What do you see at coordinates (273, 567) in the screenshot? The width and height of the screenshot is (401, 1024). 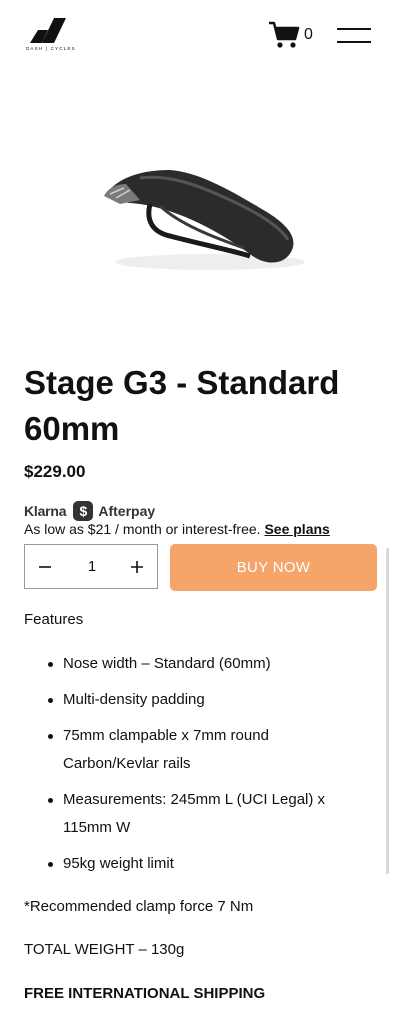 I see `buy-now-button: BUY NOW` at bounding box center [273, 567].